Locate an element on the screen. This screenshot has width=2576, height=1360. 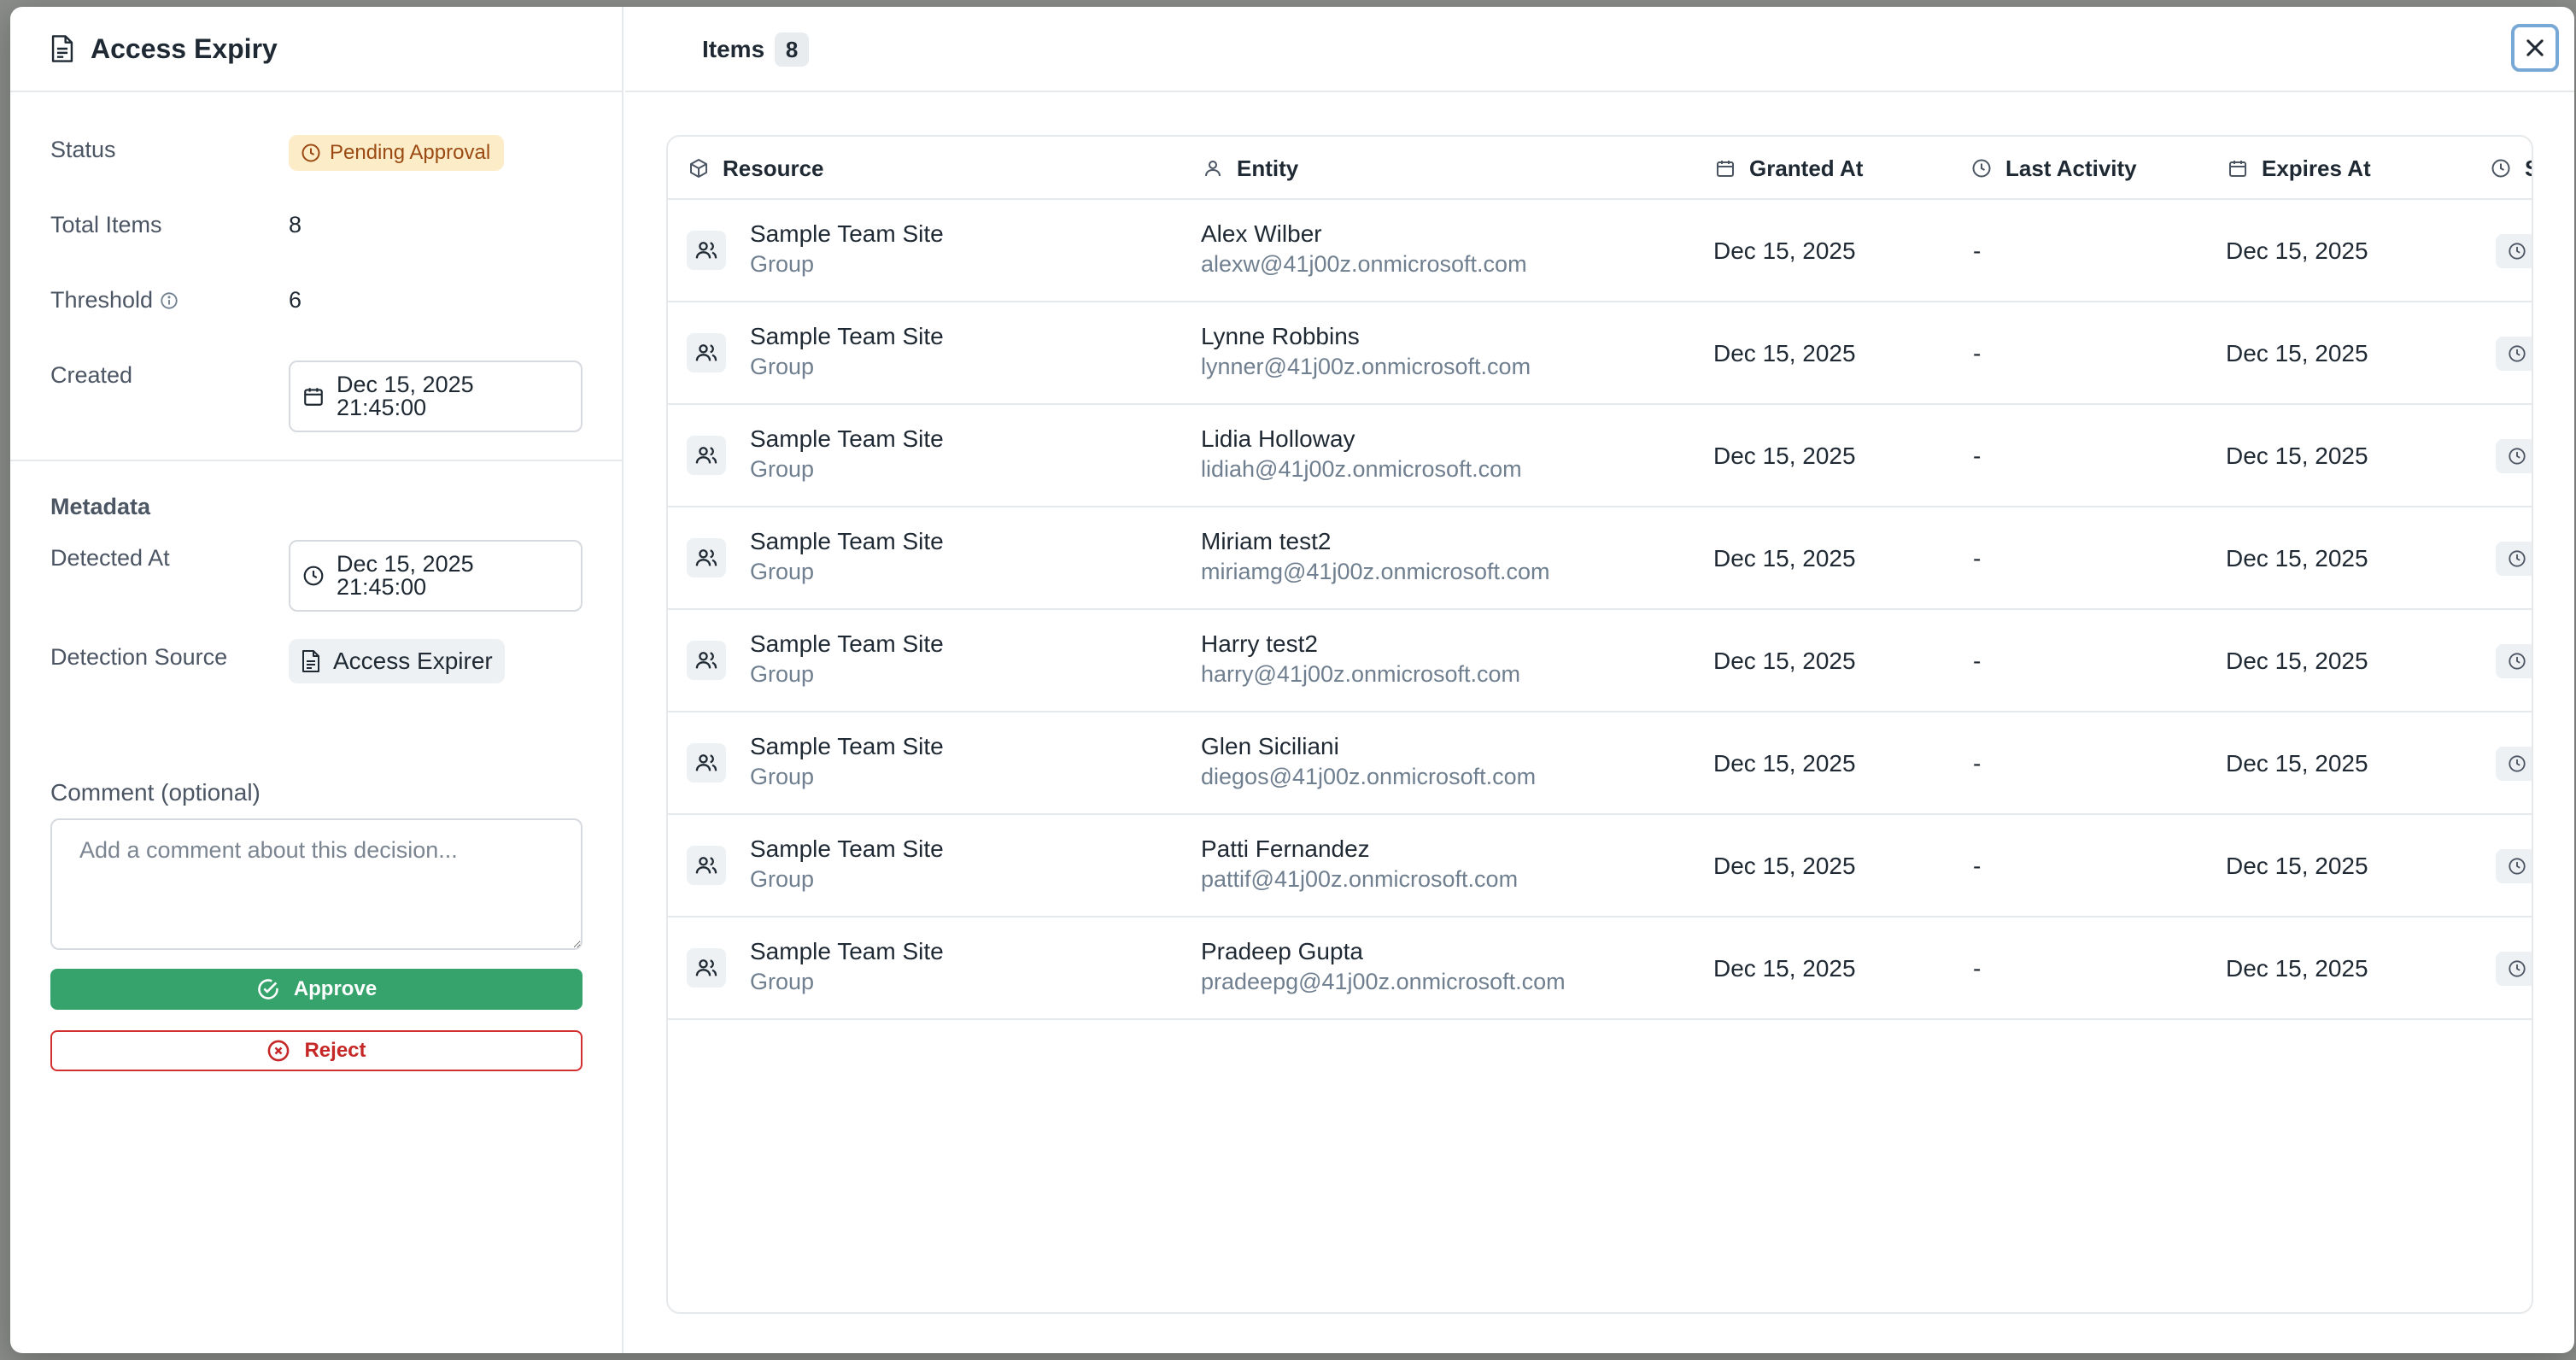
entity-name: Lynne Robbins is located at coordinates (1280, 336).